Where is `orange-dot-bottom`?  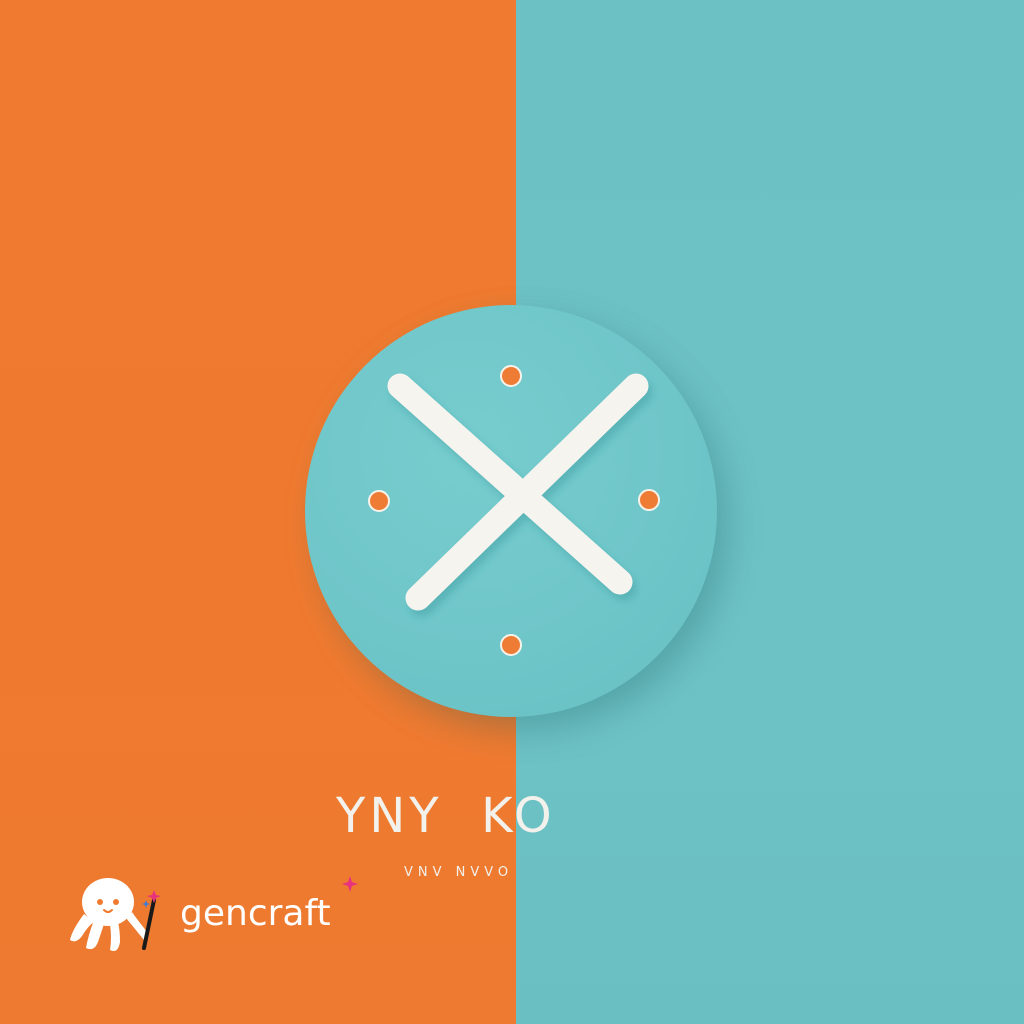
orange-dot-bottom is located at coordinates (511, 645).